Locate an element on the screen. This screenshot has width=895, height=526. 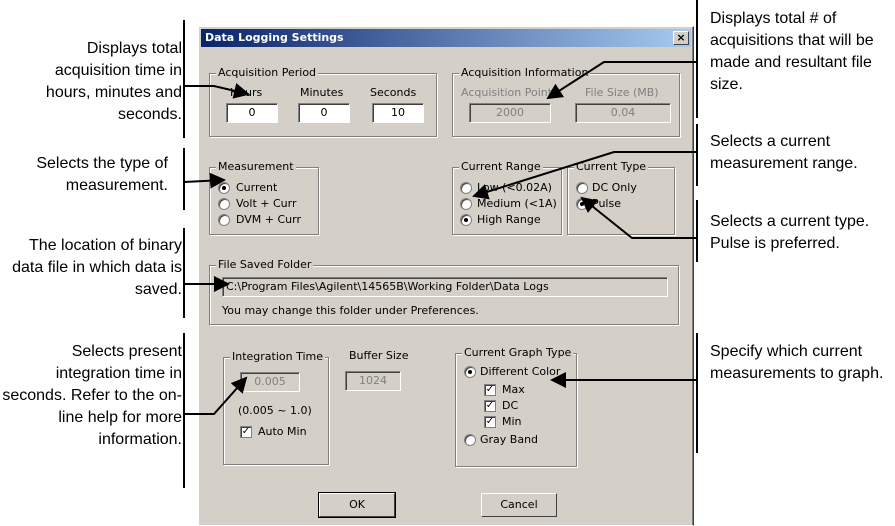
hours-label: Hours is located at coordinates (246, 92).